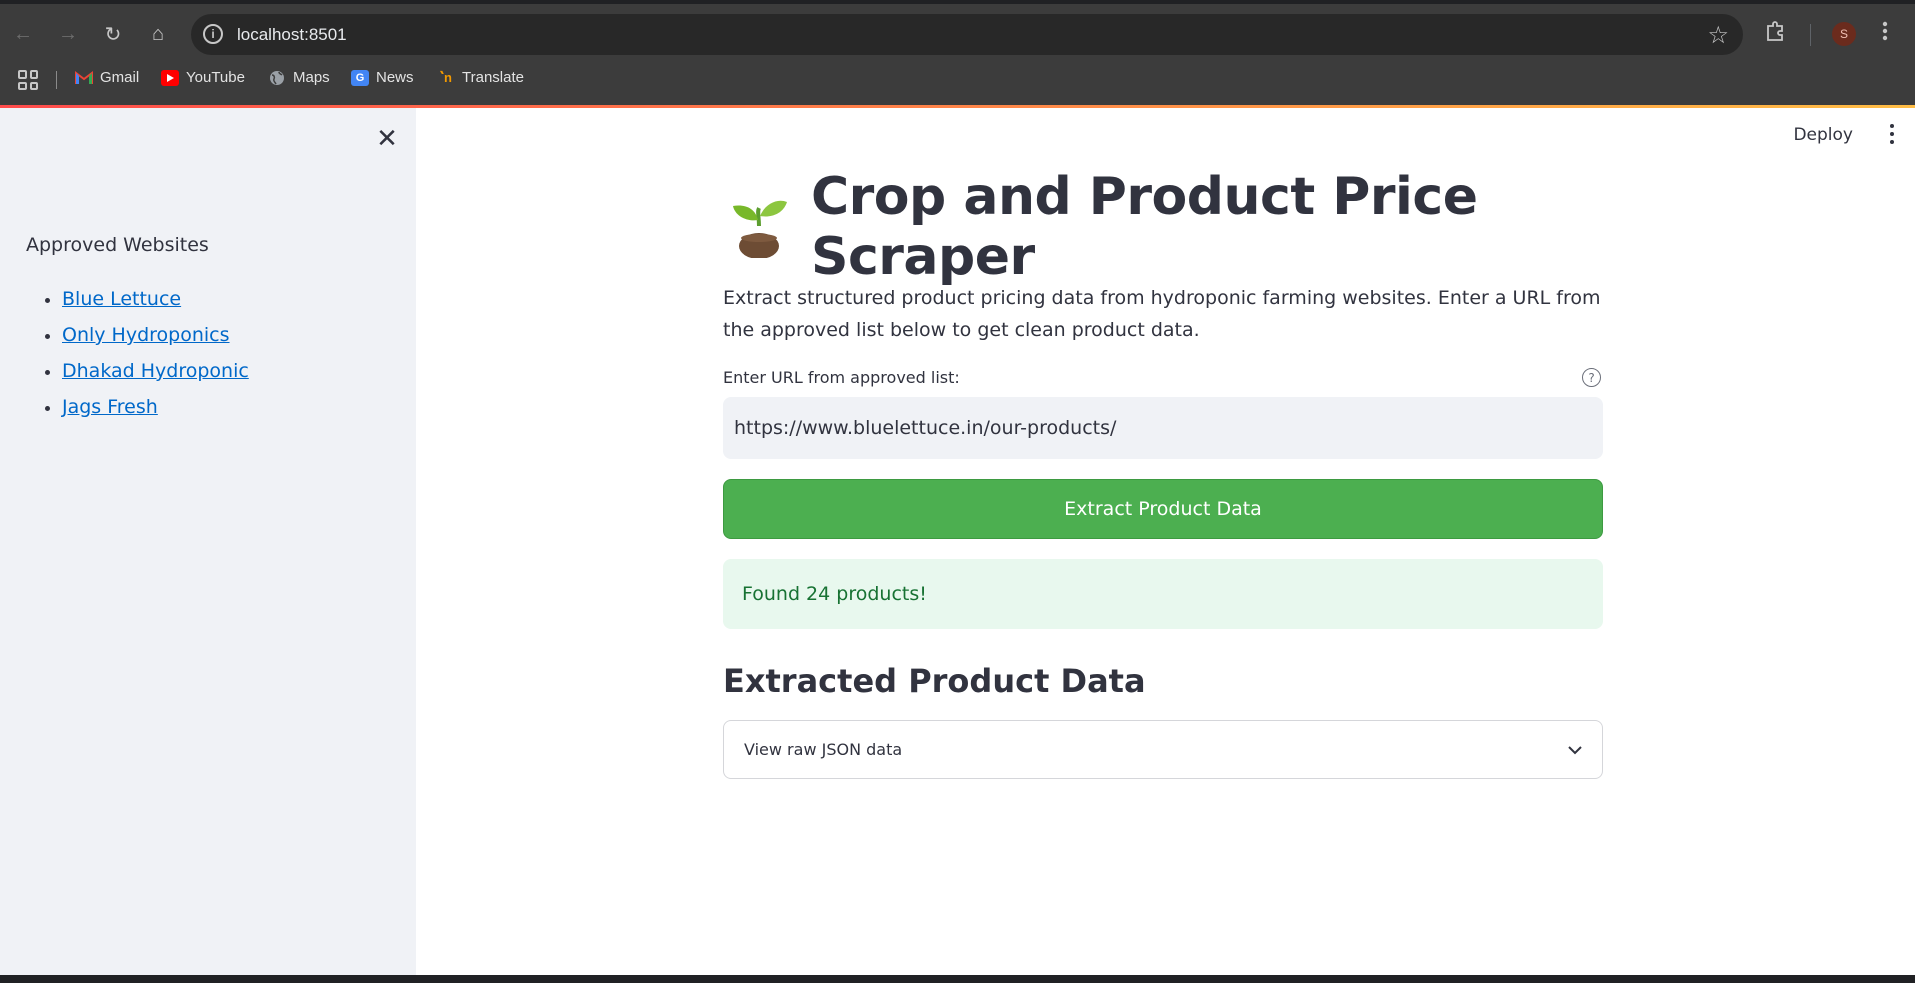 The image size is (1915, 983). What do you see at coordinates (823, 749) in the screenshot?
I see `expander-label: View raw JSON data` at bounding box center [823, 749].